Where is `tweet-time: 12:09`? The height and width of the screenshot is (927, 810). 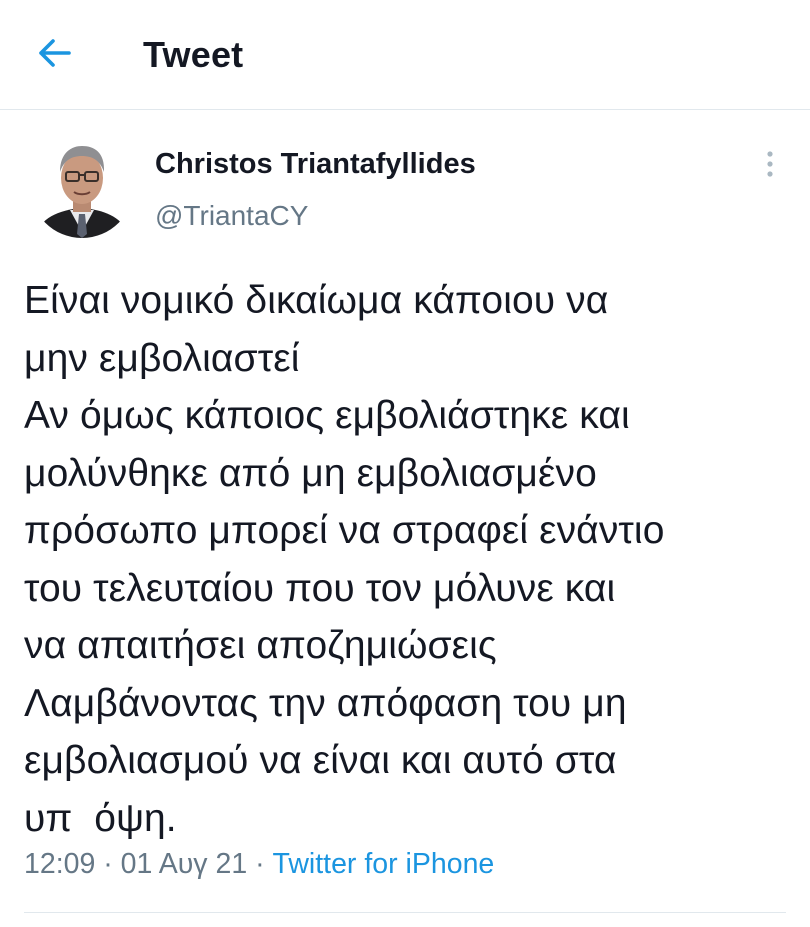
tweet-time: 12:09 is located at coordinates (60, 864).